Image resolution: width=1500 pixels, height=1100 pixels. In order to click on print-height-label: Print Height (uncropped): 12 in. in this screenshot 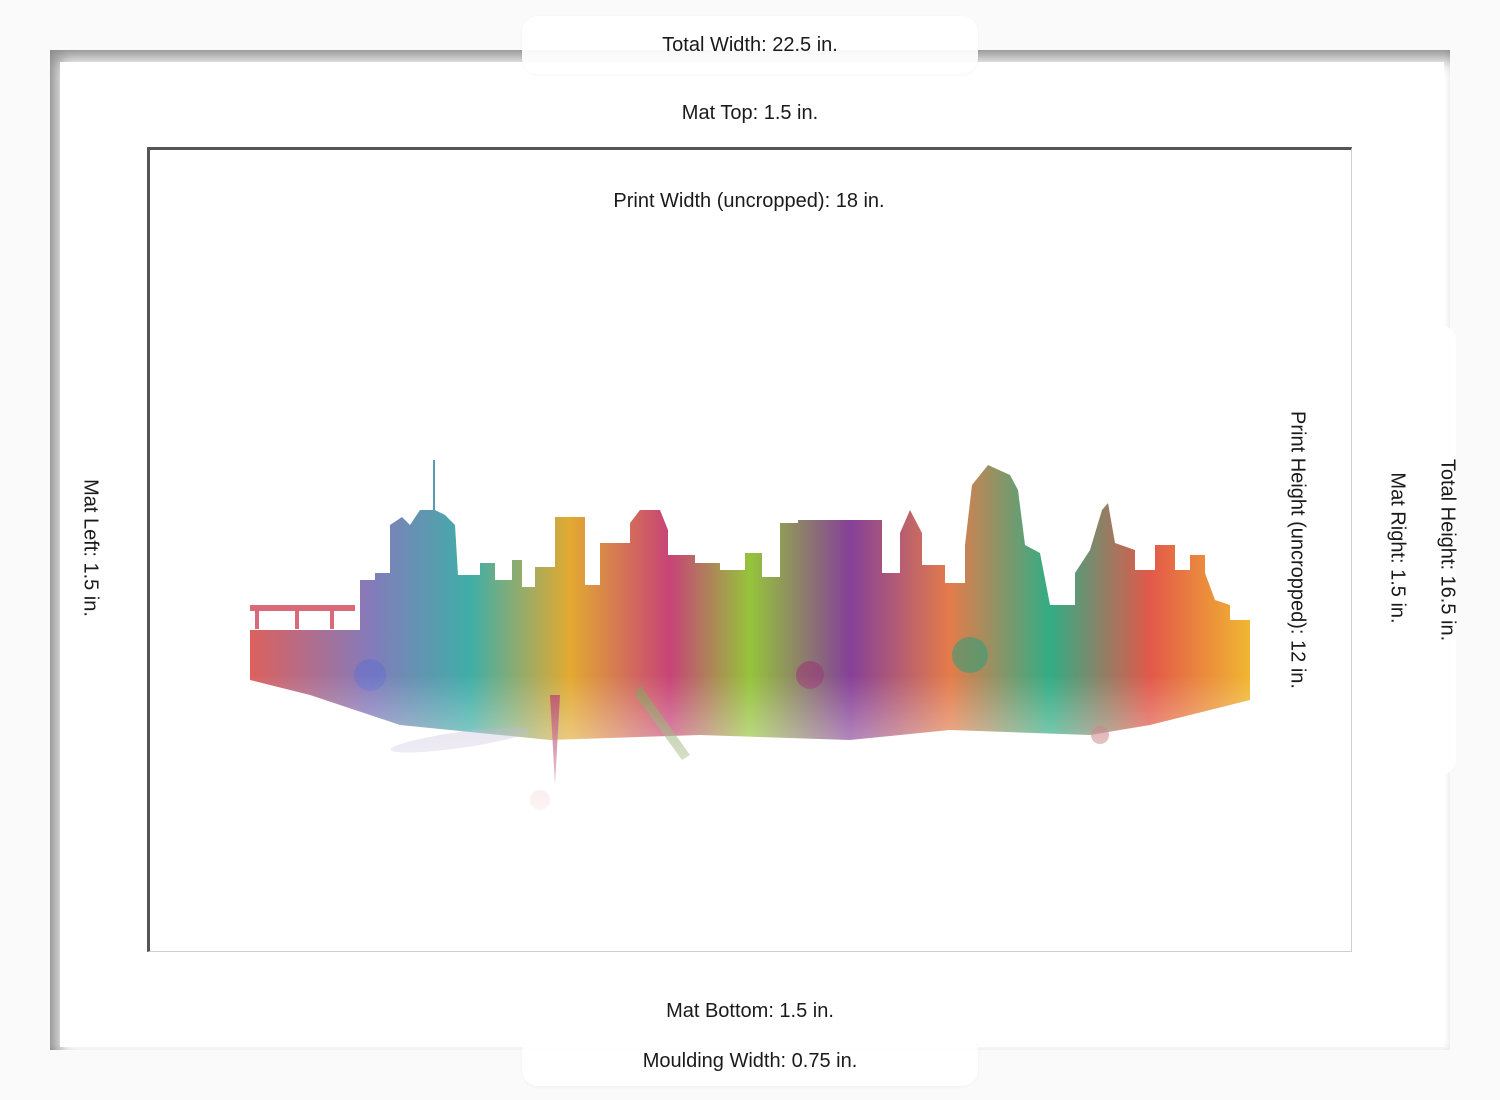, I will do `click(1297, 550)`.